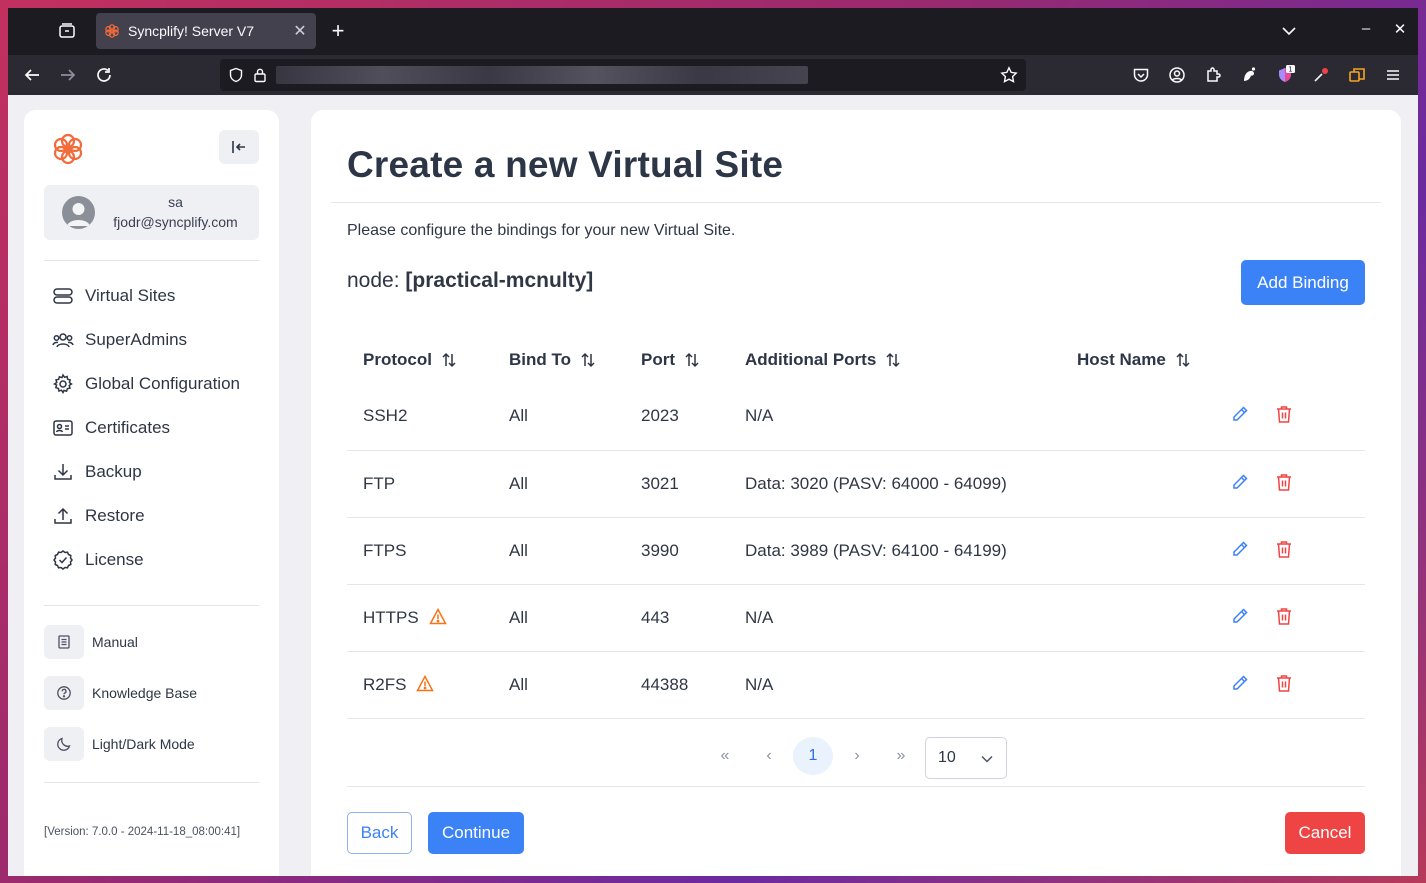 The width and height of the screenshot is (1426, 883). I want to click on column-header-additional-ports: Additional Ports, so click(895, 359).